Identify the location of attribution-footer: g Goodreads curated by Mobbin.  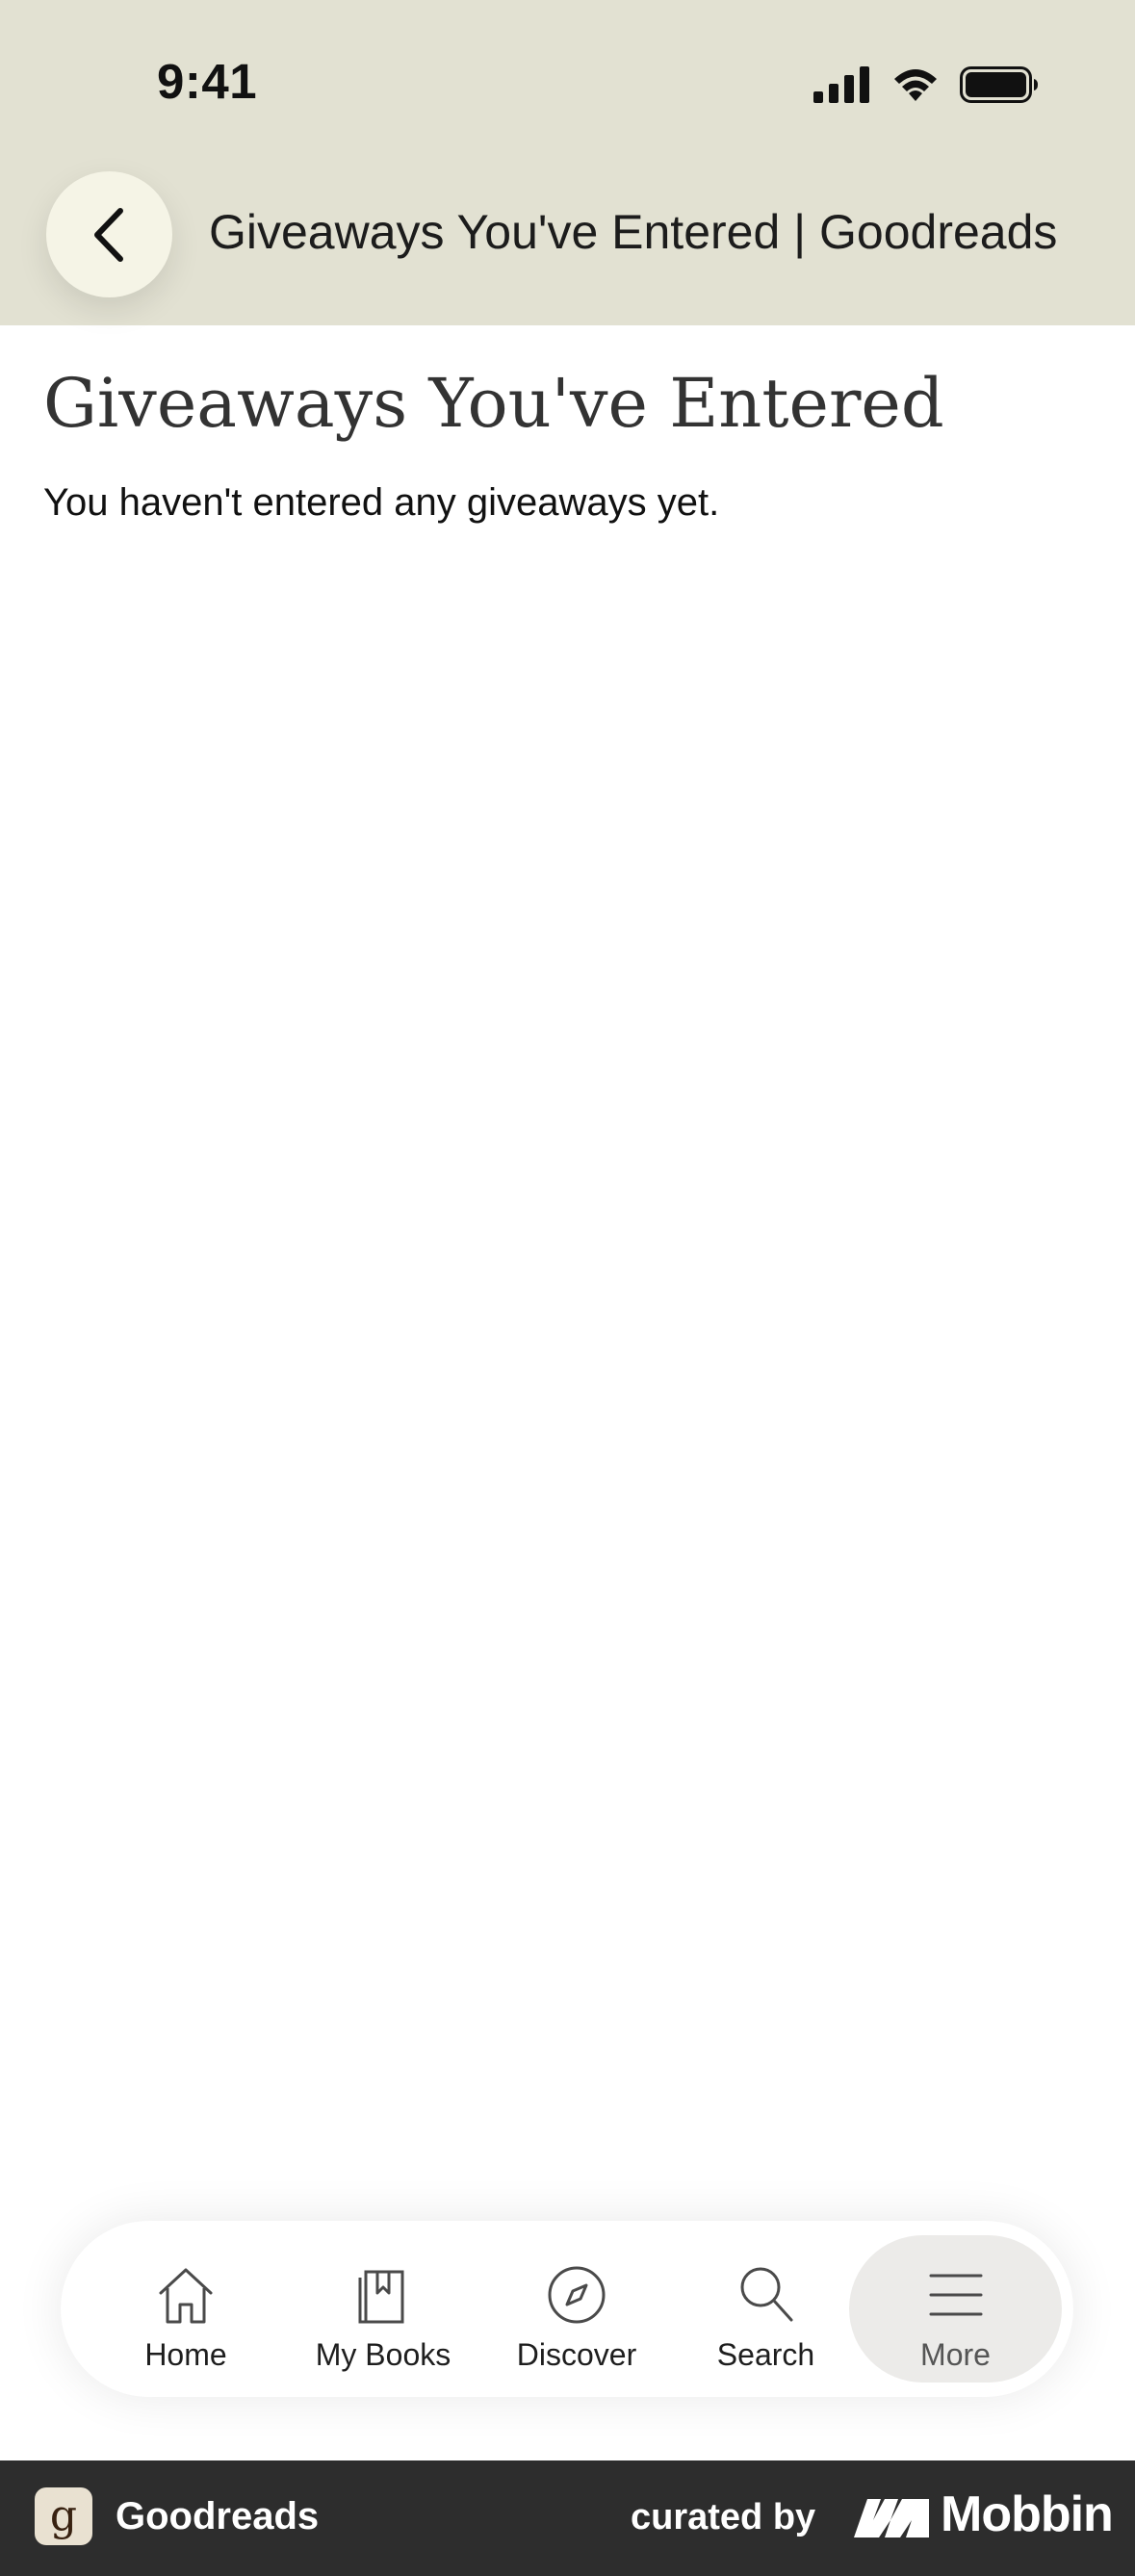
(567, 2518).